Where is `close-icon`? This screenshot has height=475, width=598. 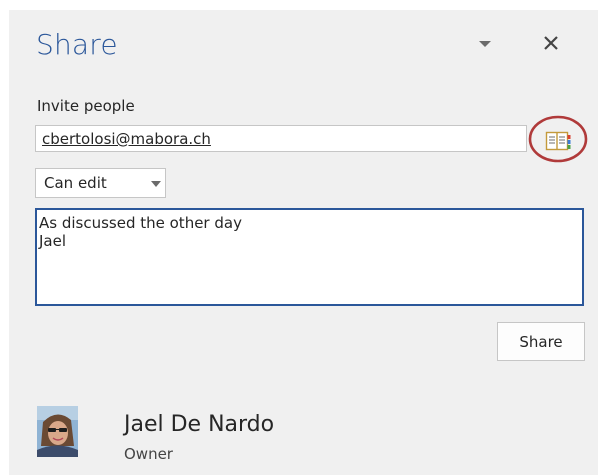
close-icon is located at coordinates (551, 43).